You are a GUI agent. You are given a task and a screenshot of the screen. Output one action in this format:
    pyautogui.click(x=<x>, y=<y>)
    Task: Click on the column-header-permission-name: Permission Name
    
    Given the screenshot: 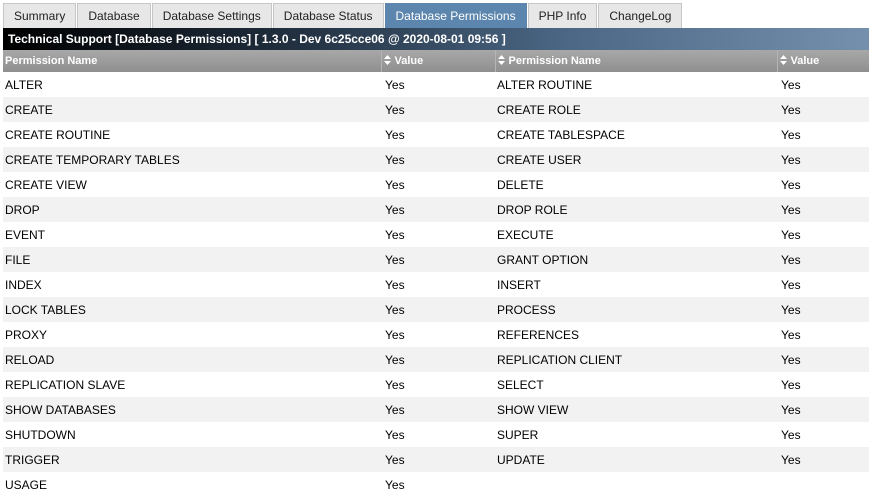 What is the action you would take?
    pyautogui.click(x=192, y=61)
    